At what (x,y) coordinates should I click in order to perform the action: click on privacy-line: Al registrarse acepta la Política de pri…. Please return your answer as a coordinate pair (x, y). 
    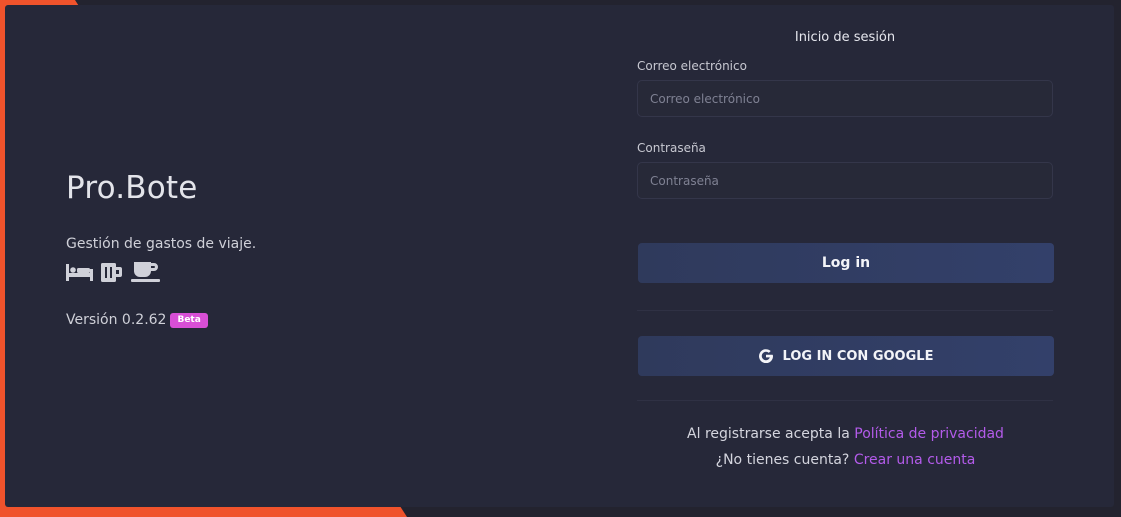
    Looking at the image, I should click on (845, 434).